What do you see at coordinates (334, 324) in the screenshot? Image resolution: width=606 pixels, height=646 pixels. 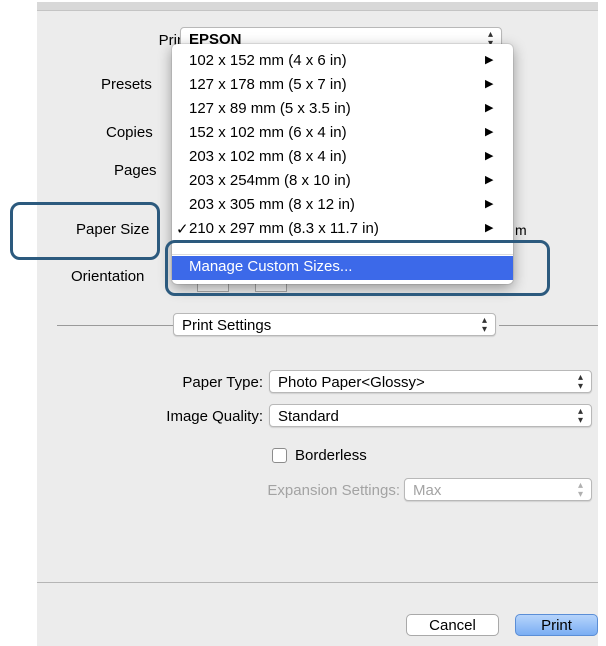 I see `print-settings-popup: Print Settings ▴ ▾` at bounding box center [334, 324].